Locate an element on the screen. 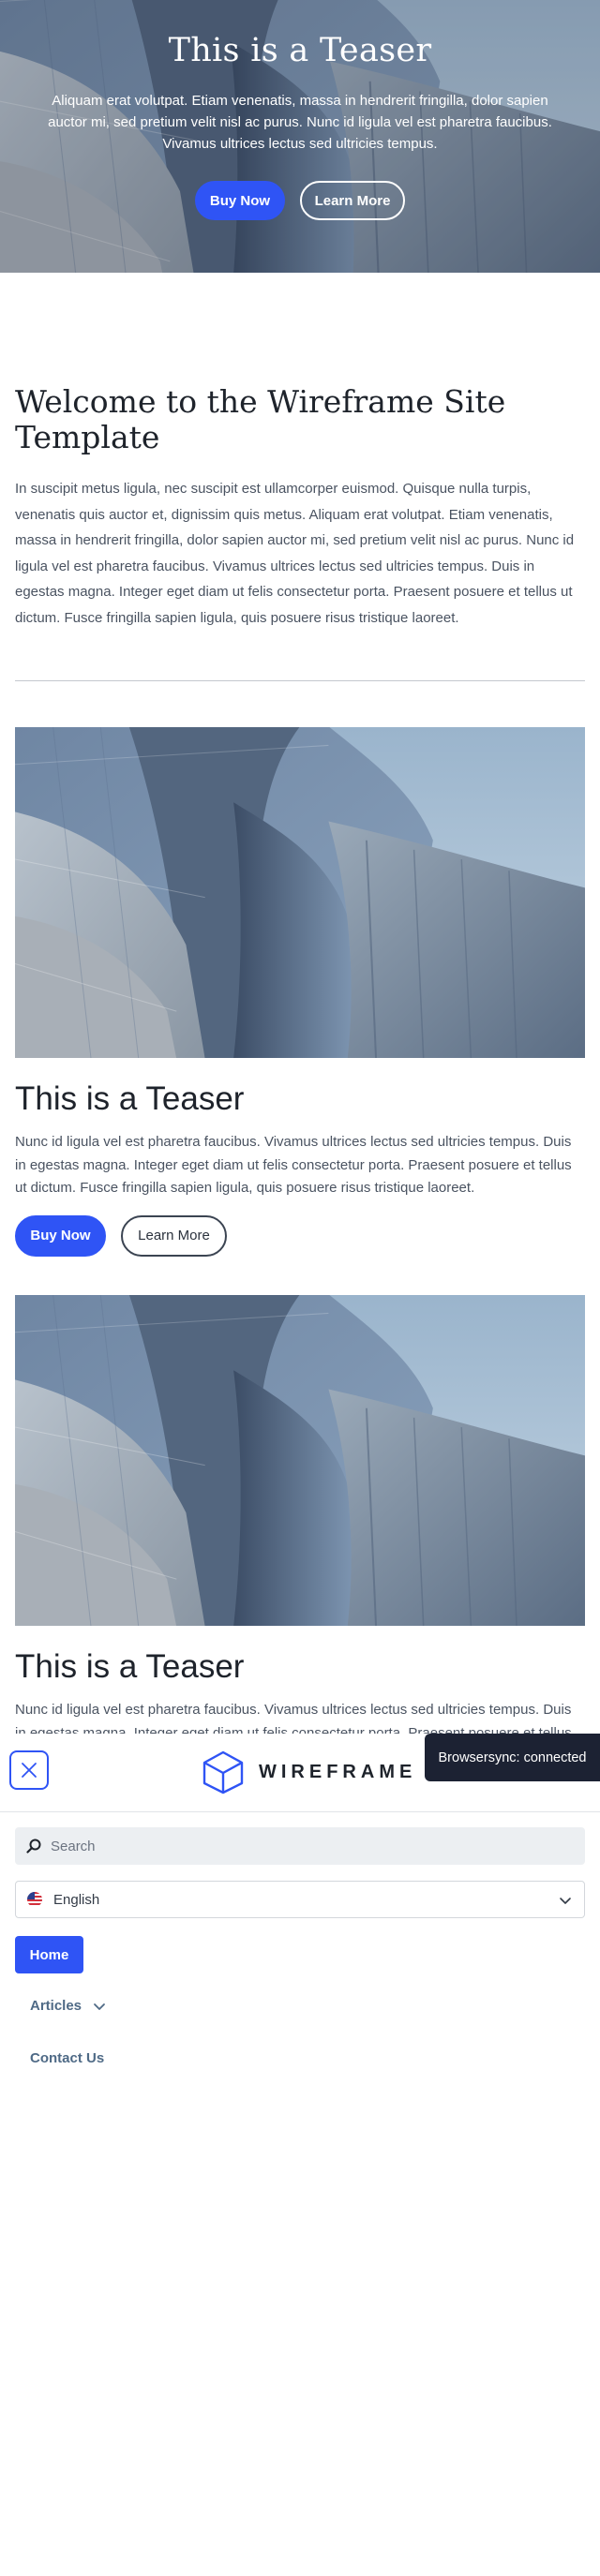 Image resolution: width=600 pixels, height=2576 pixels. teaser-actions: Buy Now Learn More is located at coordinates (300, 1235).